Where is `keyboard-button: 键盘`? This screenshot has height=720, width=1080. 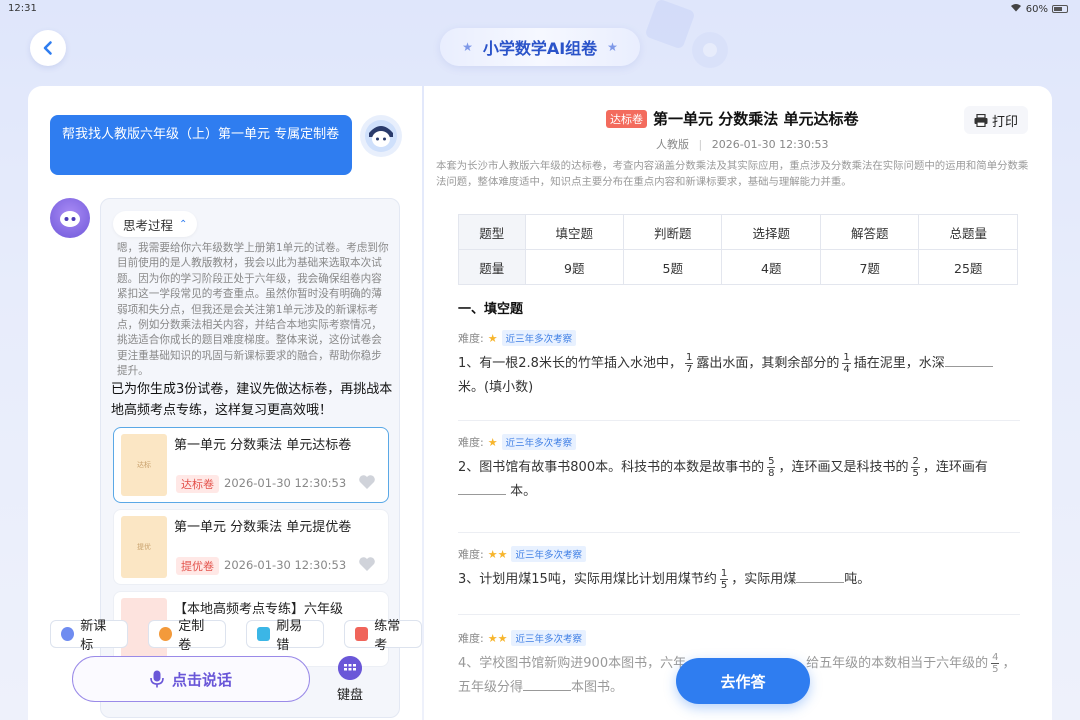
keyboard-button: 键盘 is located at coordinates (350, 679).